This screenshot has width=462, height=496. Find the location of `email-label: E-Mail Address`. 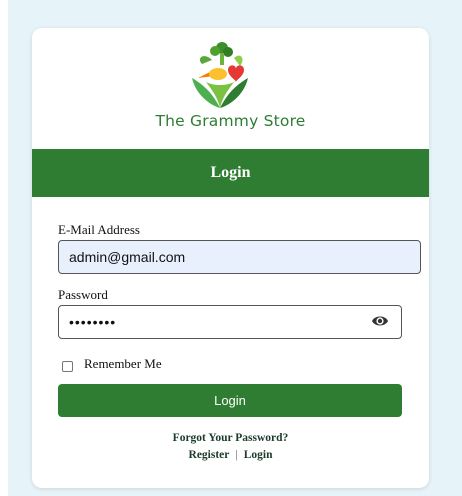

email-label: E-Mail Address is located at coordinates (99, 229).